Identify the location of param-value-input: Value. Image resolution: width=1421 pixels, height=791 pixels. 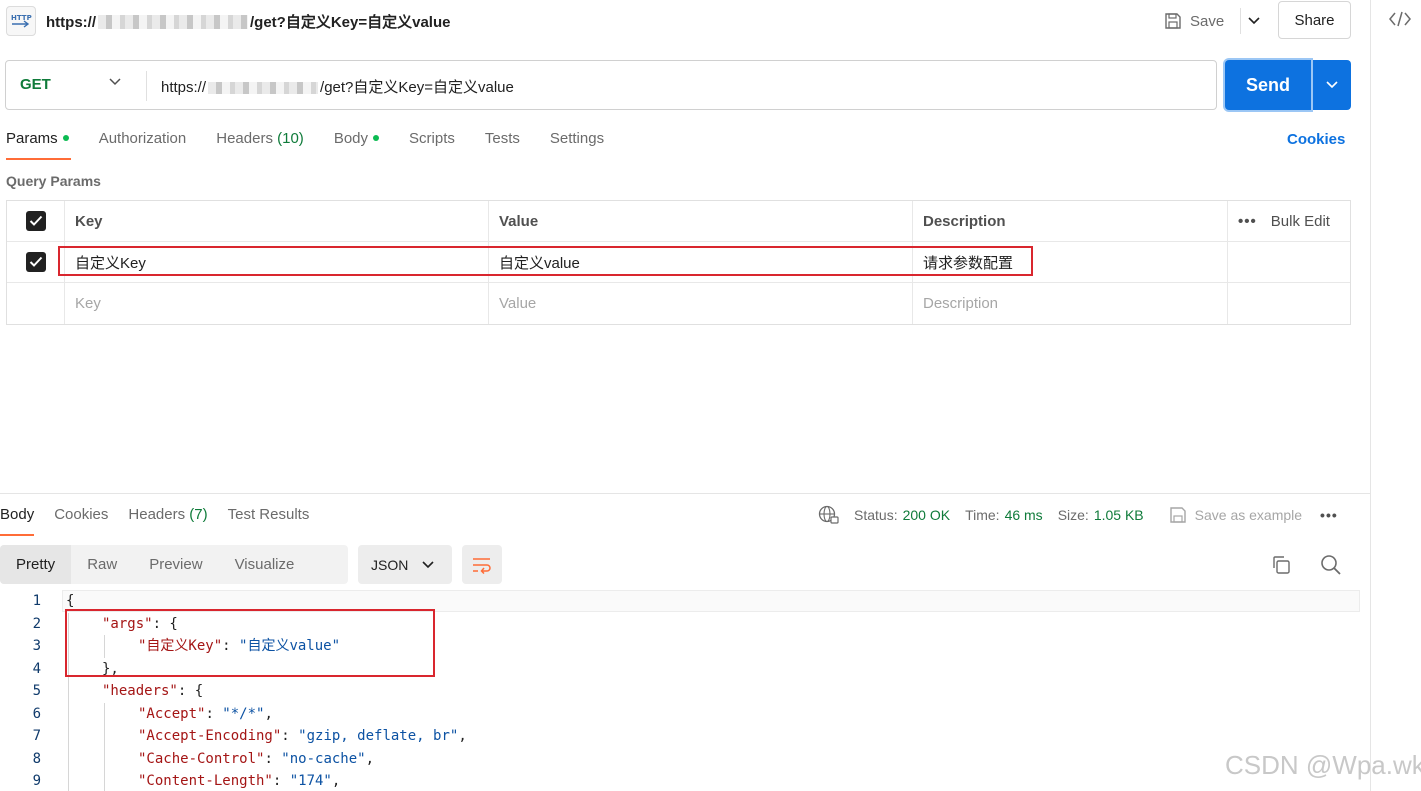
(700, 303).